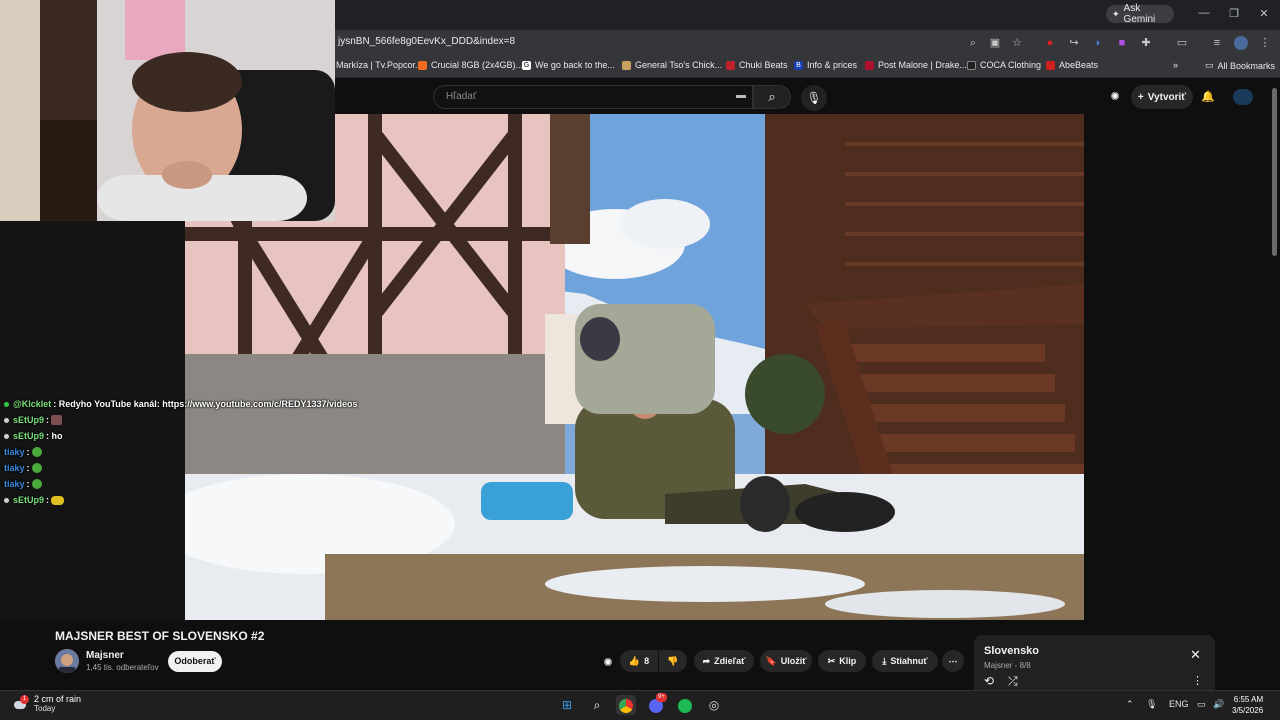 Image resolution: width=1280 pixels, height=720 pixels. What do you see at coordinates (597, 705) in the screenshot?
I see `search-taskbar-icon: ⌕` at bounding box center [597, 705].